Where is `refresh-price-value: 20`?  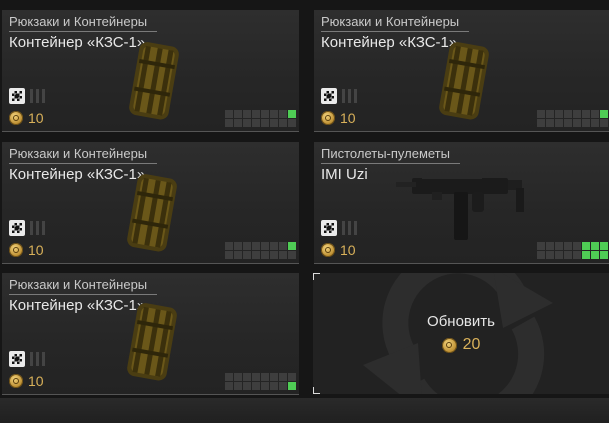 refresh-price-value: 20 is located at coordinates (471, 344).